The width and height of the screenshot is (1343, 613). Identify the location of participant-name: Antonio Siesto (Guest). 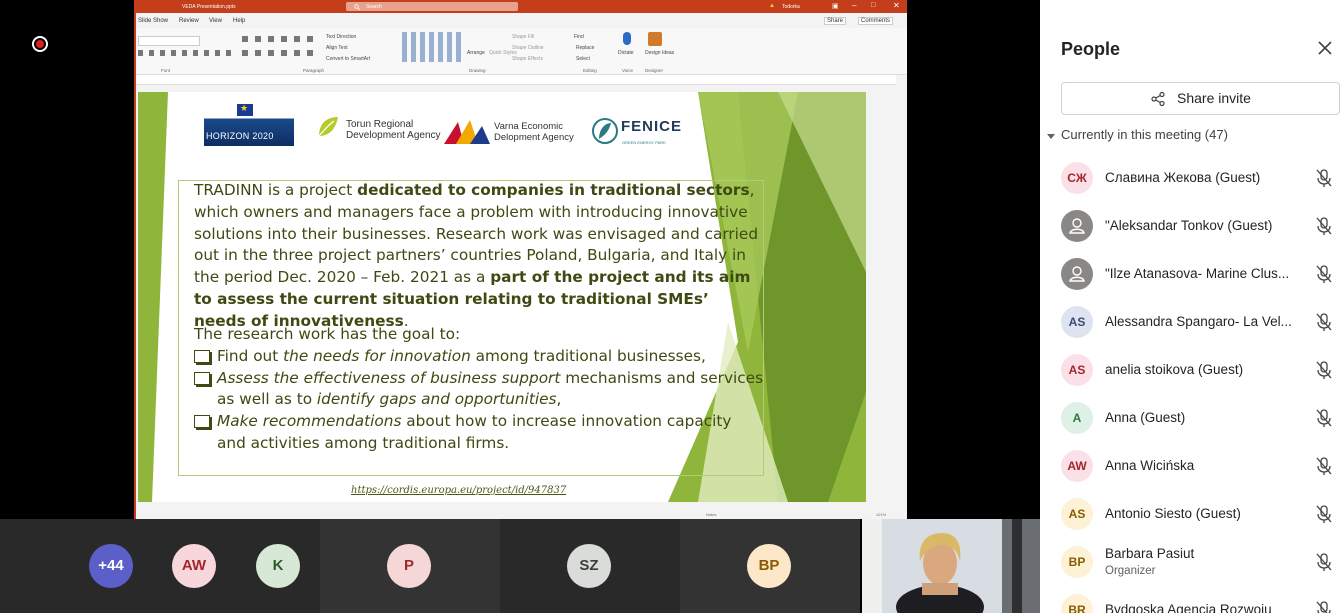
(1173, 513).